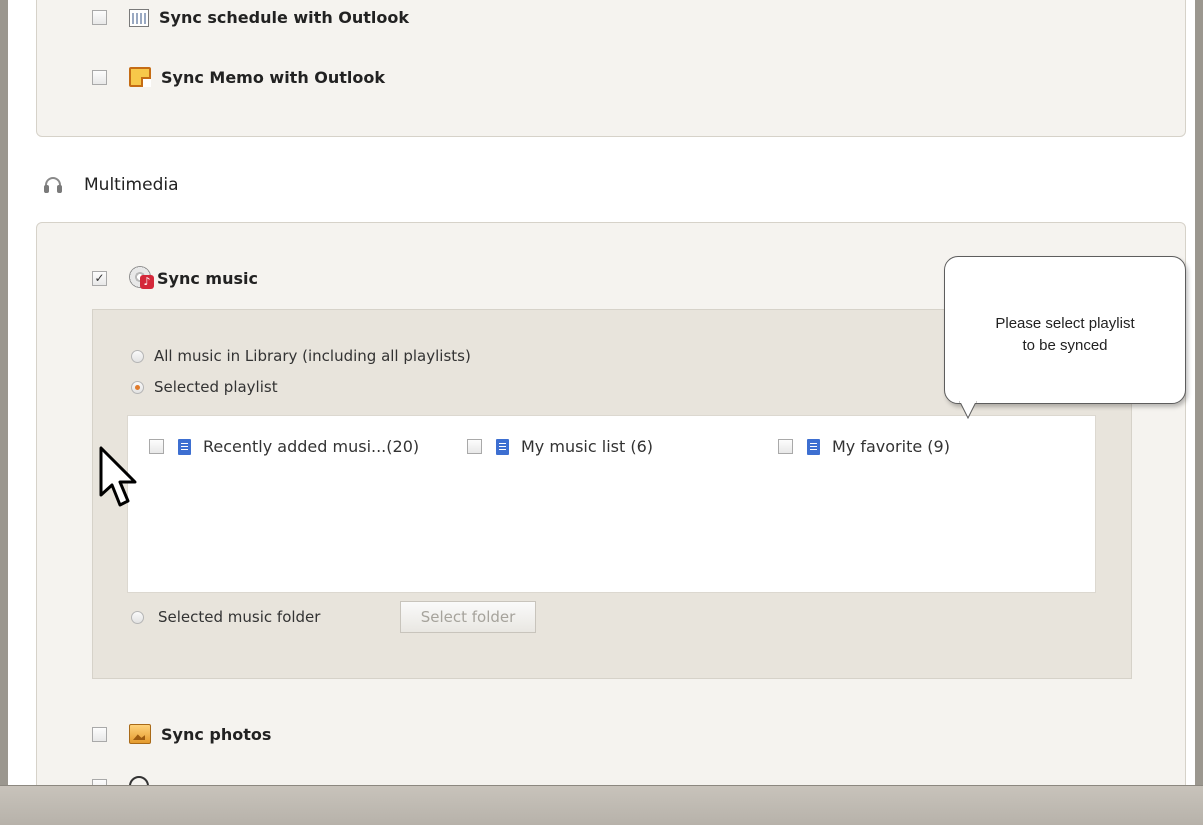 This screenshot has width=1203, height=825. What do you see at coordinates (587, 446) in the screenshot?
I see `playlist-name: My music list (6)` at bounding box center [587, 446].